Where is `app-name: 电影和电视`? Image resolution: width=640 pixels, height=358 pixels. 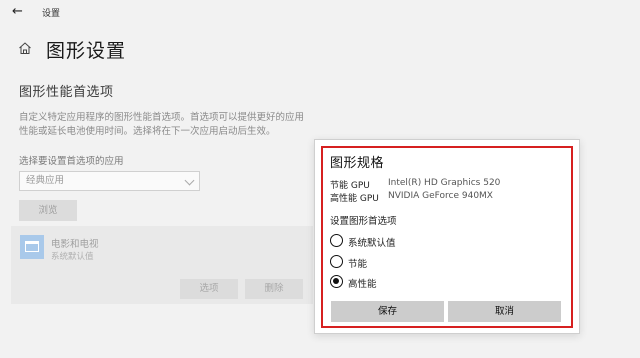
app-name: 电影和电视 is located at coordinates (75, 244).